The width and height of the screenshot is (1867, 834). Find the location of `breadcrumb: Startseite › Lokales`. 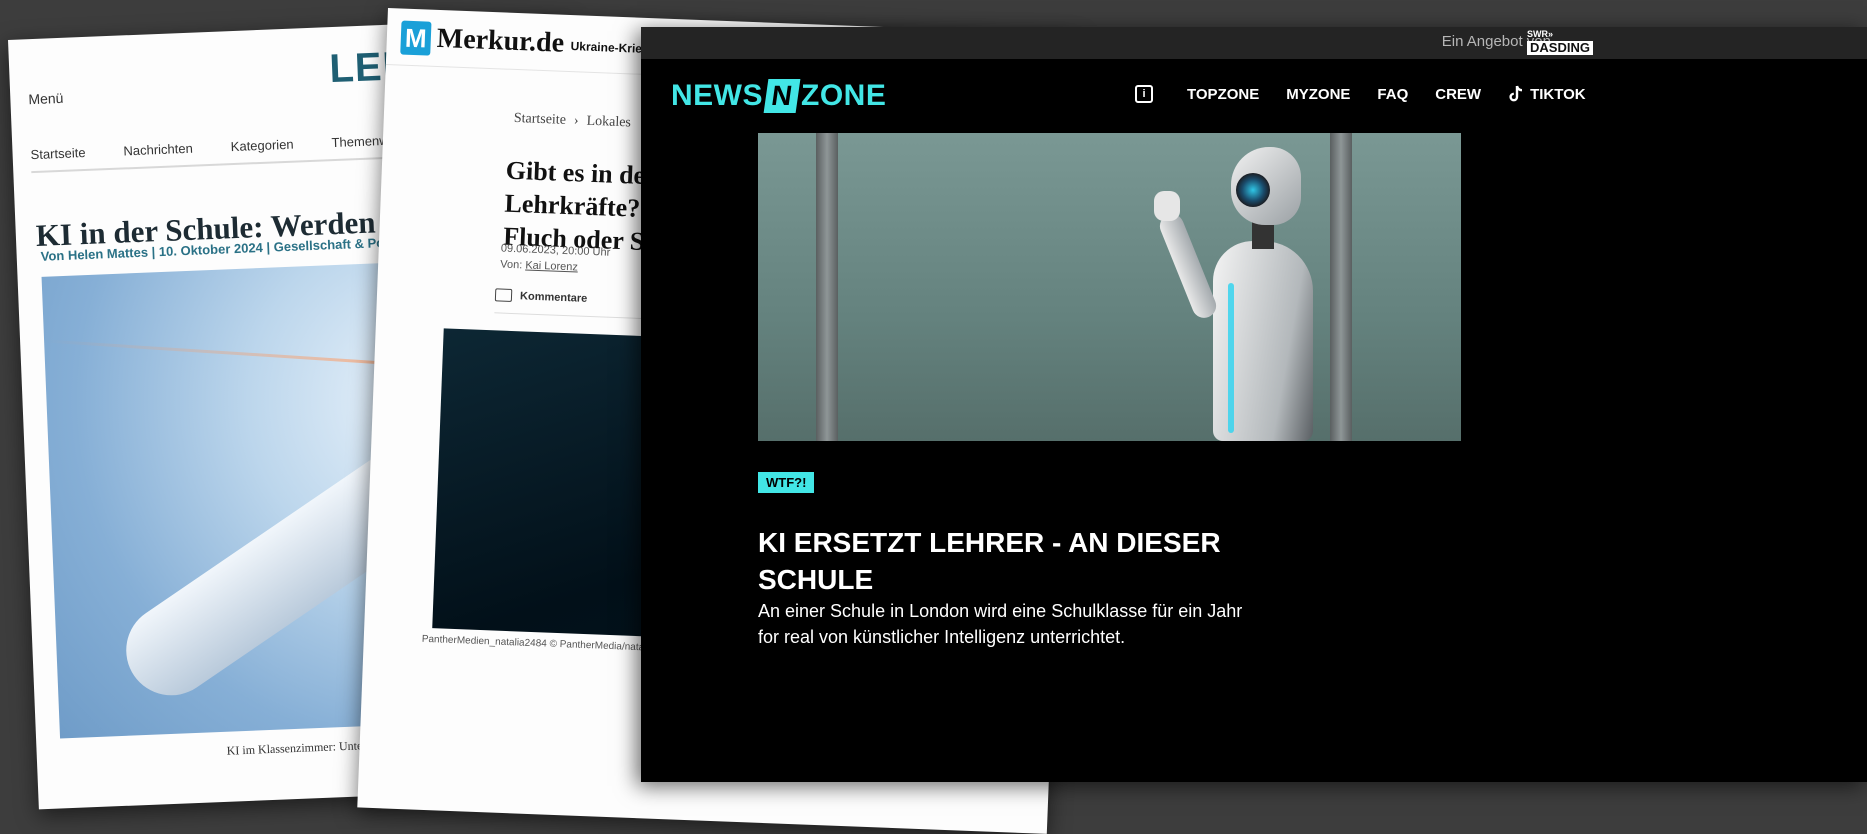

breadcrumb: Startseite › Lokales is located at coordinates (573, 121).